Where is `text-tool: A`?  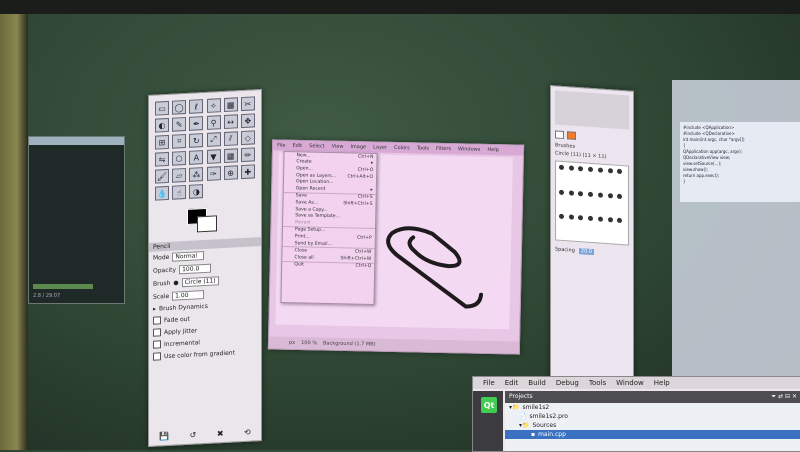 text-tool: A is located at coordinates (196, 157).